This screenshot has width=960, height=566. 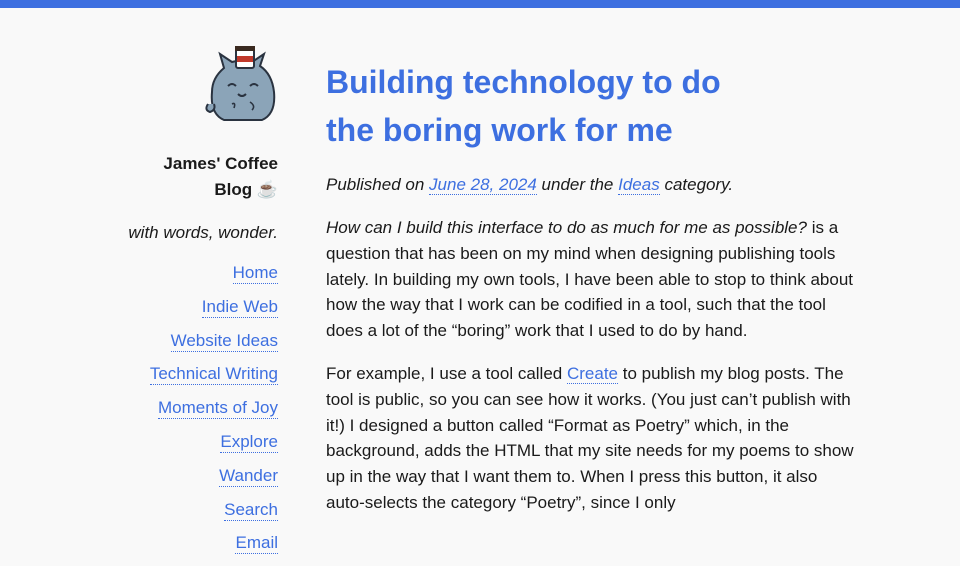 What do you see at coordinates (480, 4) in the screenshot?
I see `top-accent-bar` at bounding box center [480, 4].